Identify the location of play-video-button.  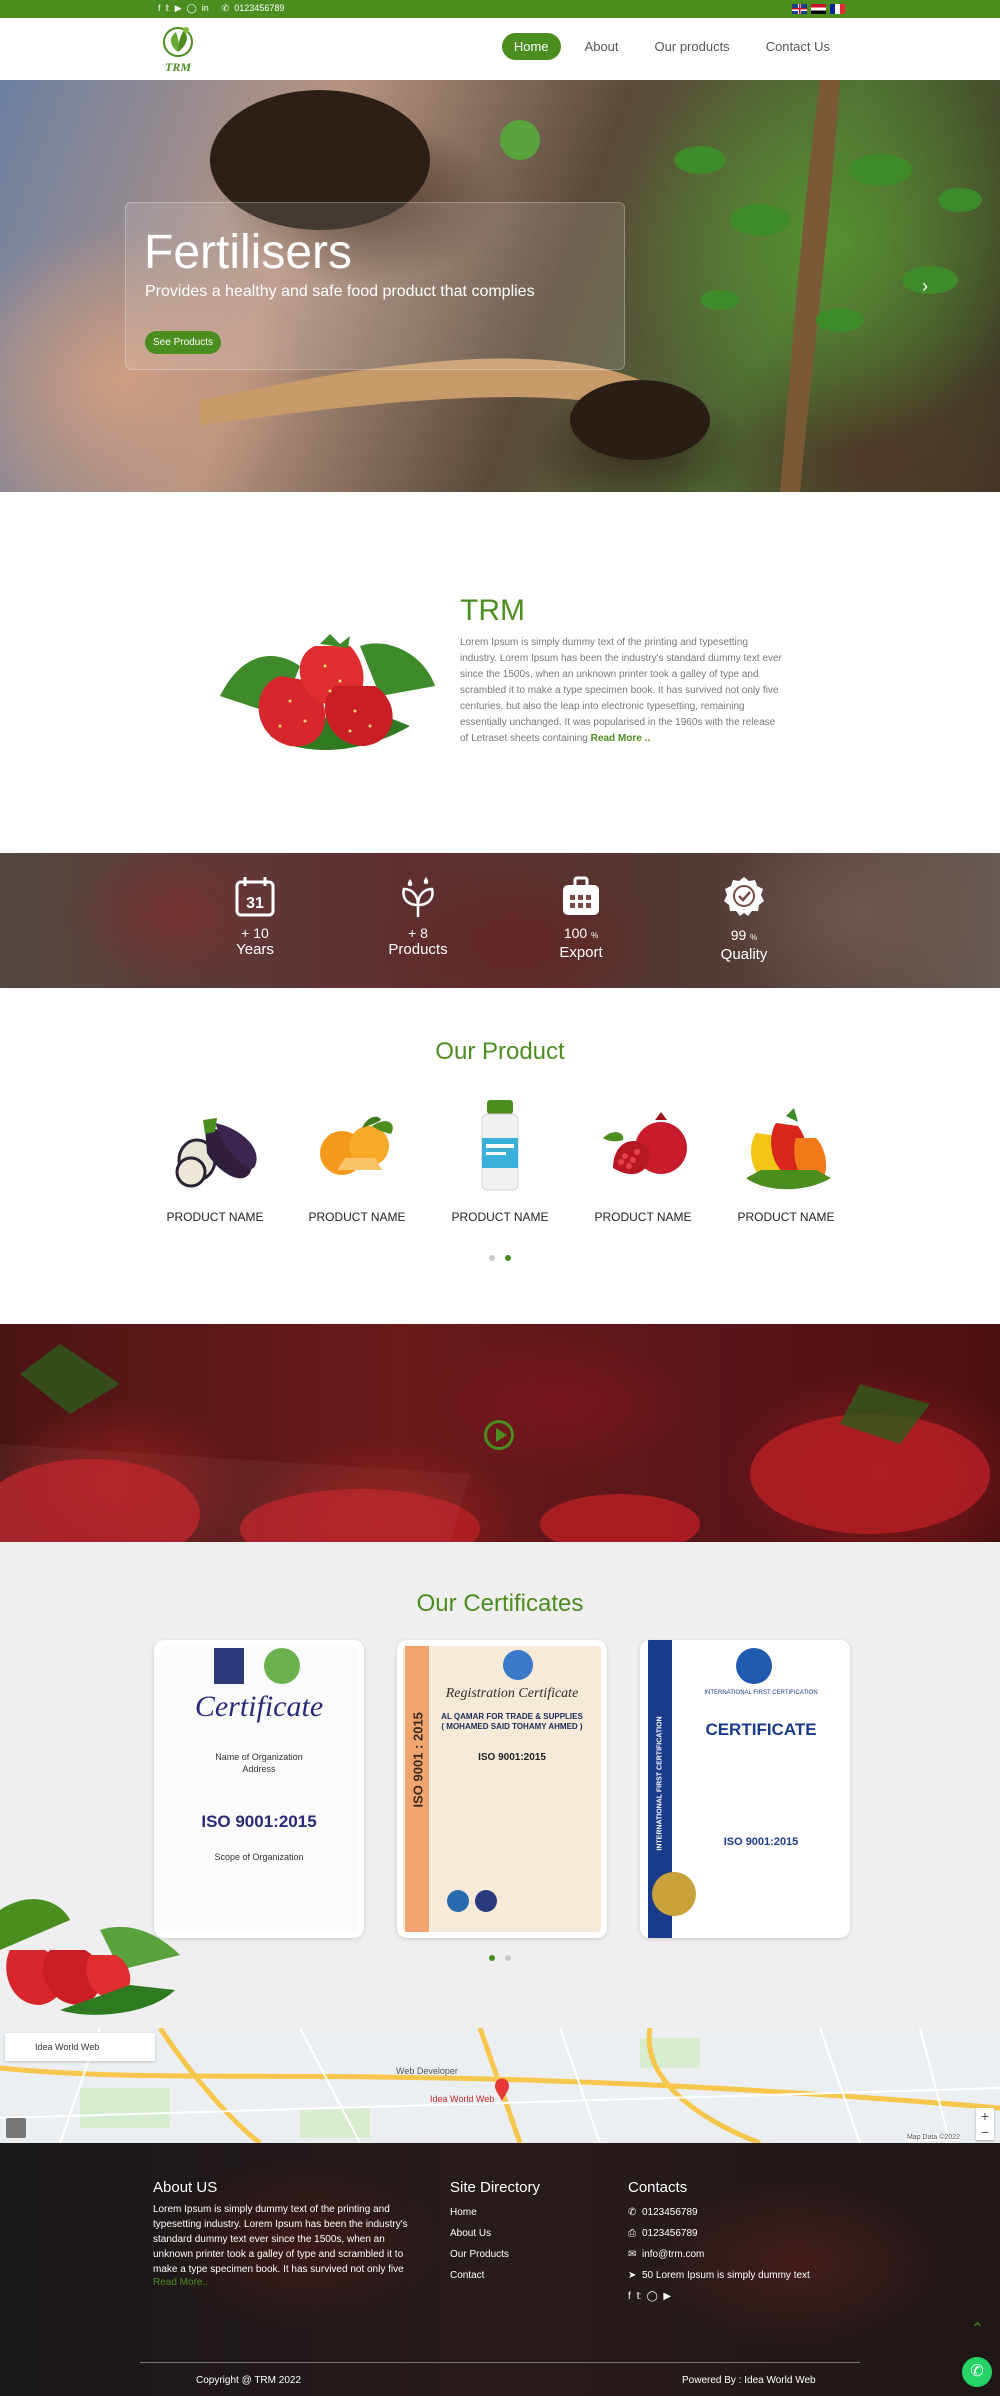
(499, 1435).